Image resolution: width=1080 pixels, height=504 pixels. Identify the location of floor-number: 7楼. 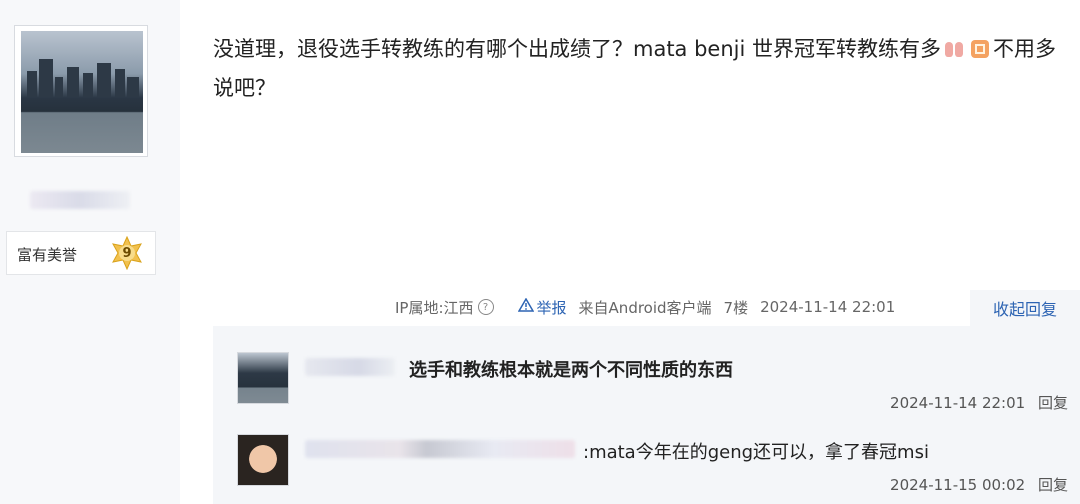
(736, 307).